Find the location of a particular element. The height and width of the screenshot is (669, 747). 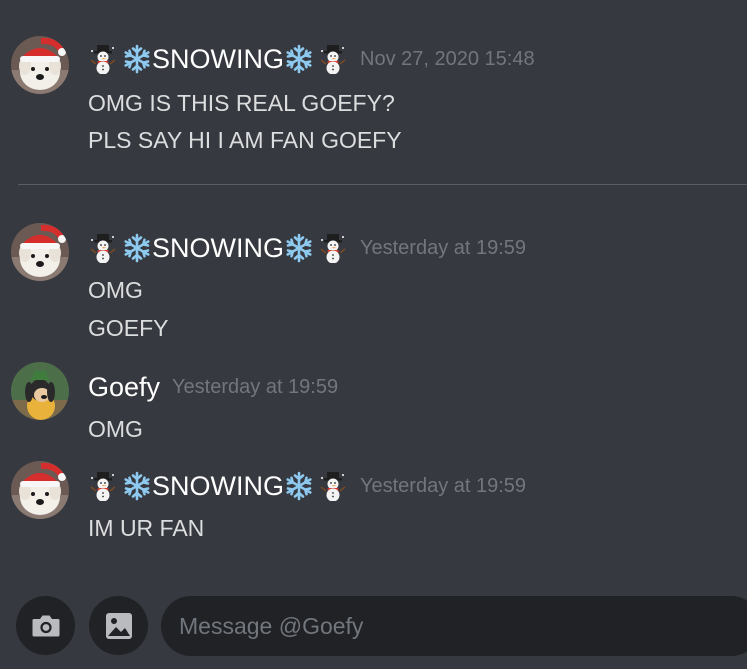

message-text: PLS SAY HI I AM FAN GOEFY is located at coordinates (245, 140).